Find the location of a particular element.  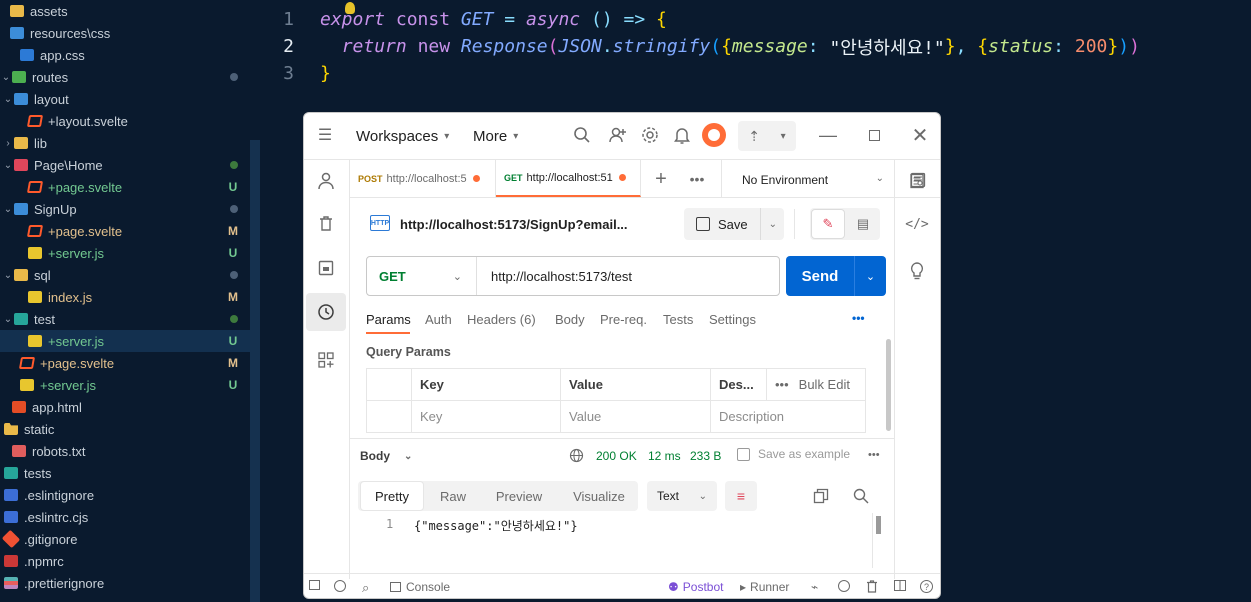

capture-icon: ⌁ is located at coordinates (814, 587).